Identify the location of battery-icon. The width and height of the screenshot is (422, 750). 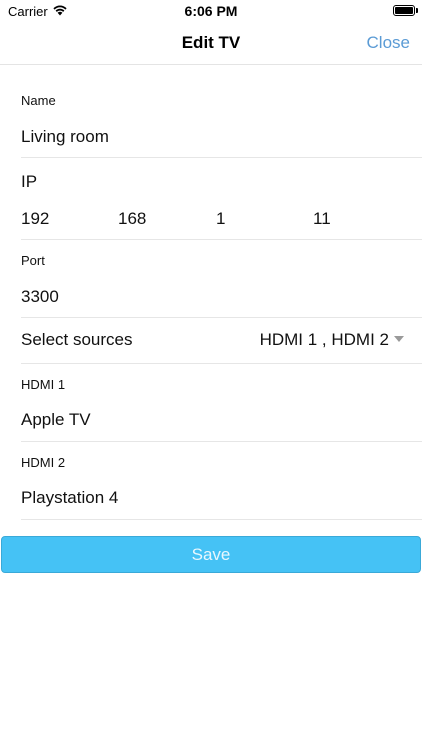
(404, 10).